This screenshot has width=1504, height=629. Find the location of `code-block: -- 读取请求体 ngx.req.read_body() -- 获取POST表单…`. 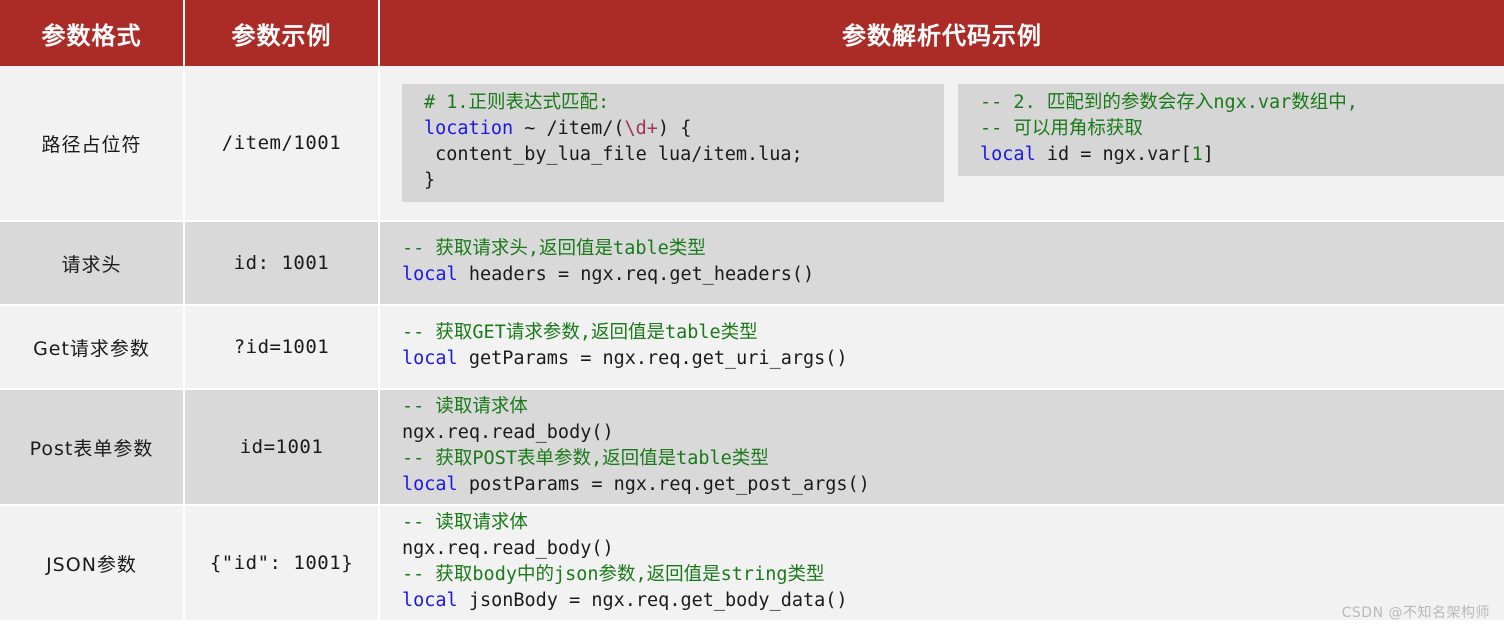

code-block: -- 读取请求体 ngx.req.read_body() -- 获取POST表单… is located at coordinates (630, 447).